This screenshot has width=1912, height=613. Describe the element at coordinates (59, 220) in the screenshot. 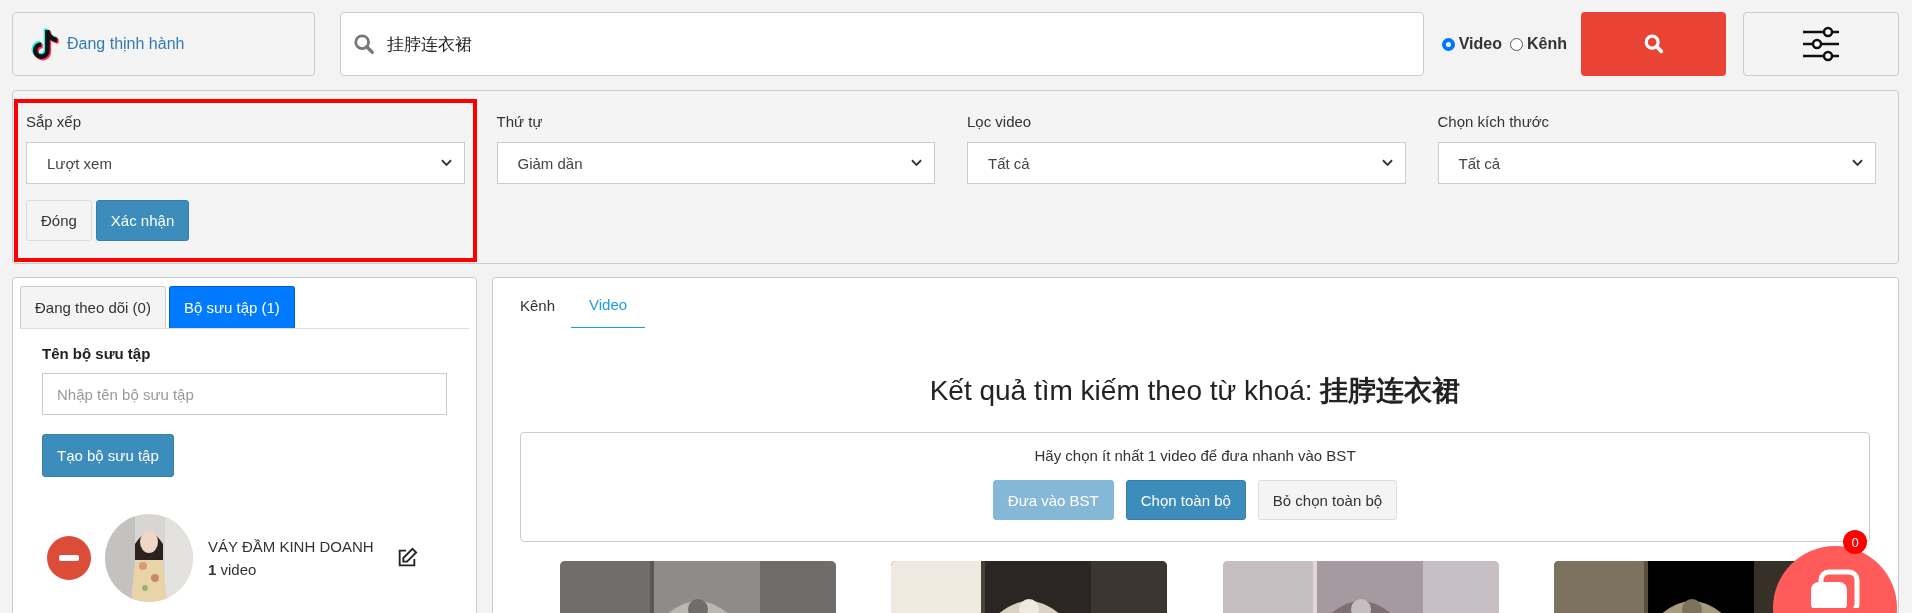

I see `close-button: Đóng` at that location.